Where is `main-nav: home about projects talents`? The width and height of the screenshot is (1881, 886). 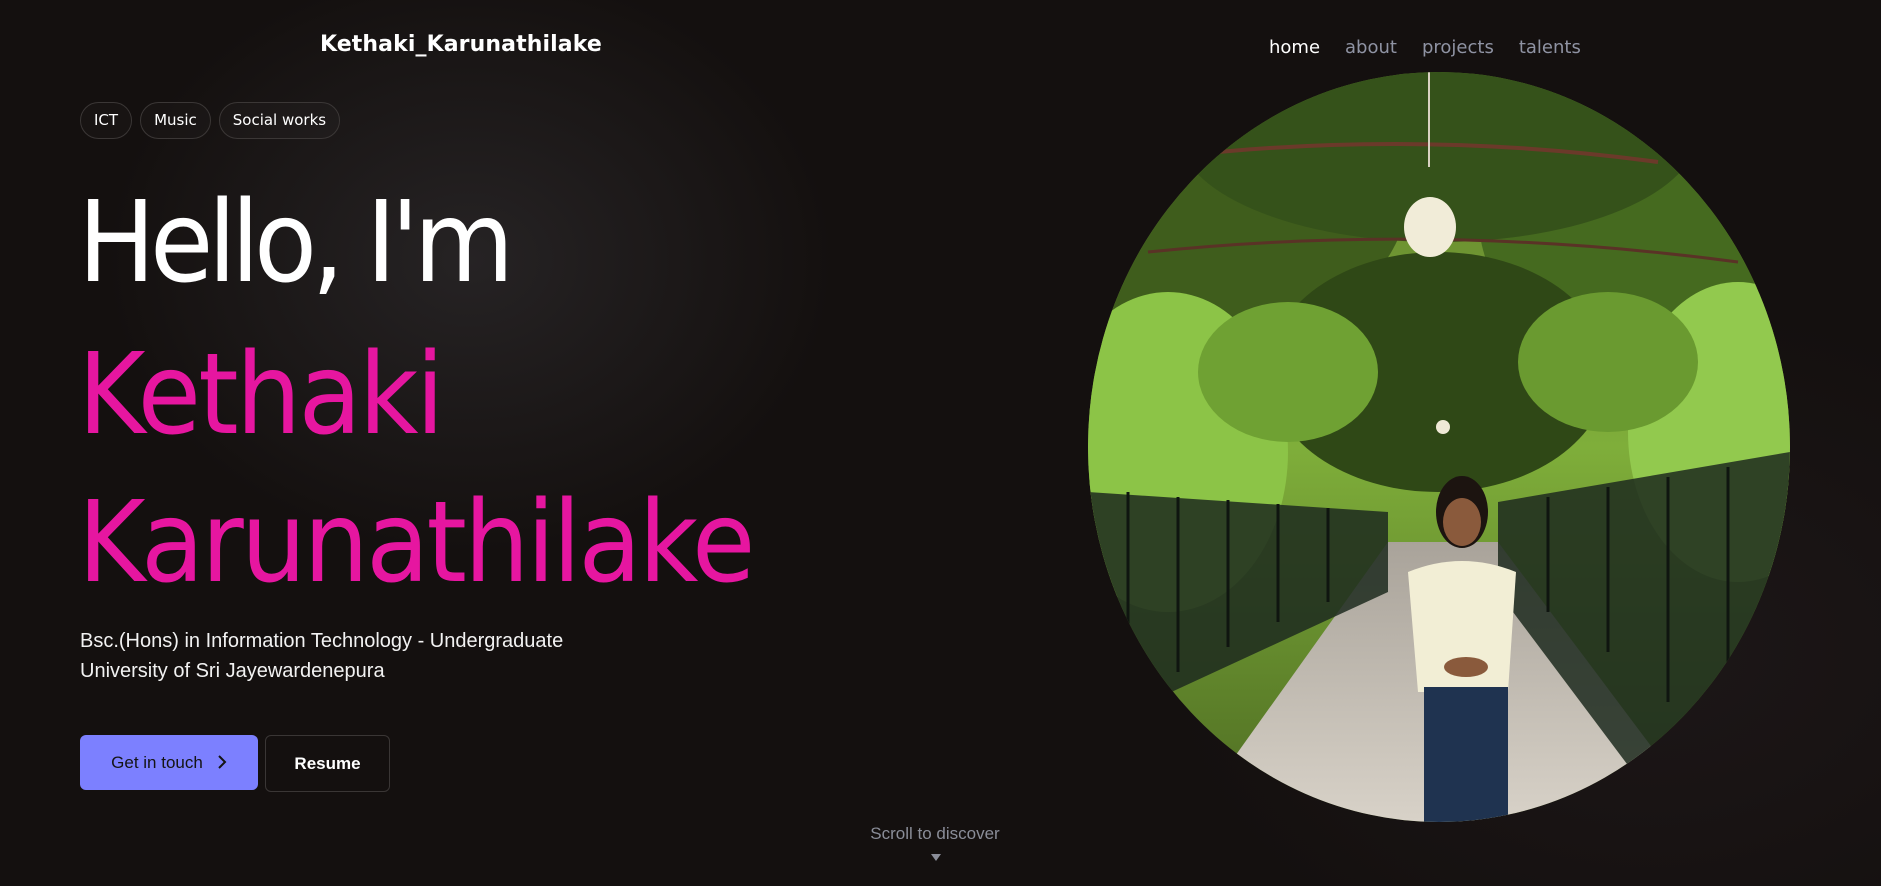 main-nav: home about projects talents is located at coordinates (1425, 47).